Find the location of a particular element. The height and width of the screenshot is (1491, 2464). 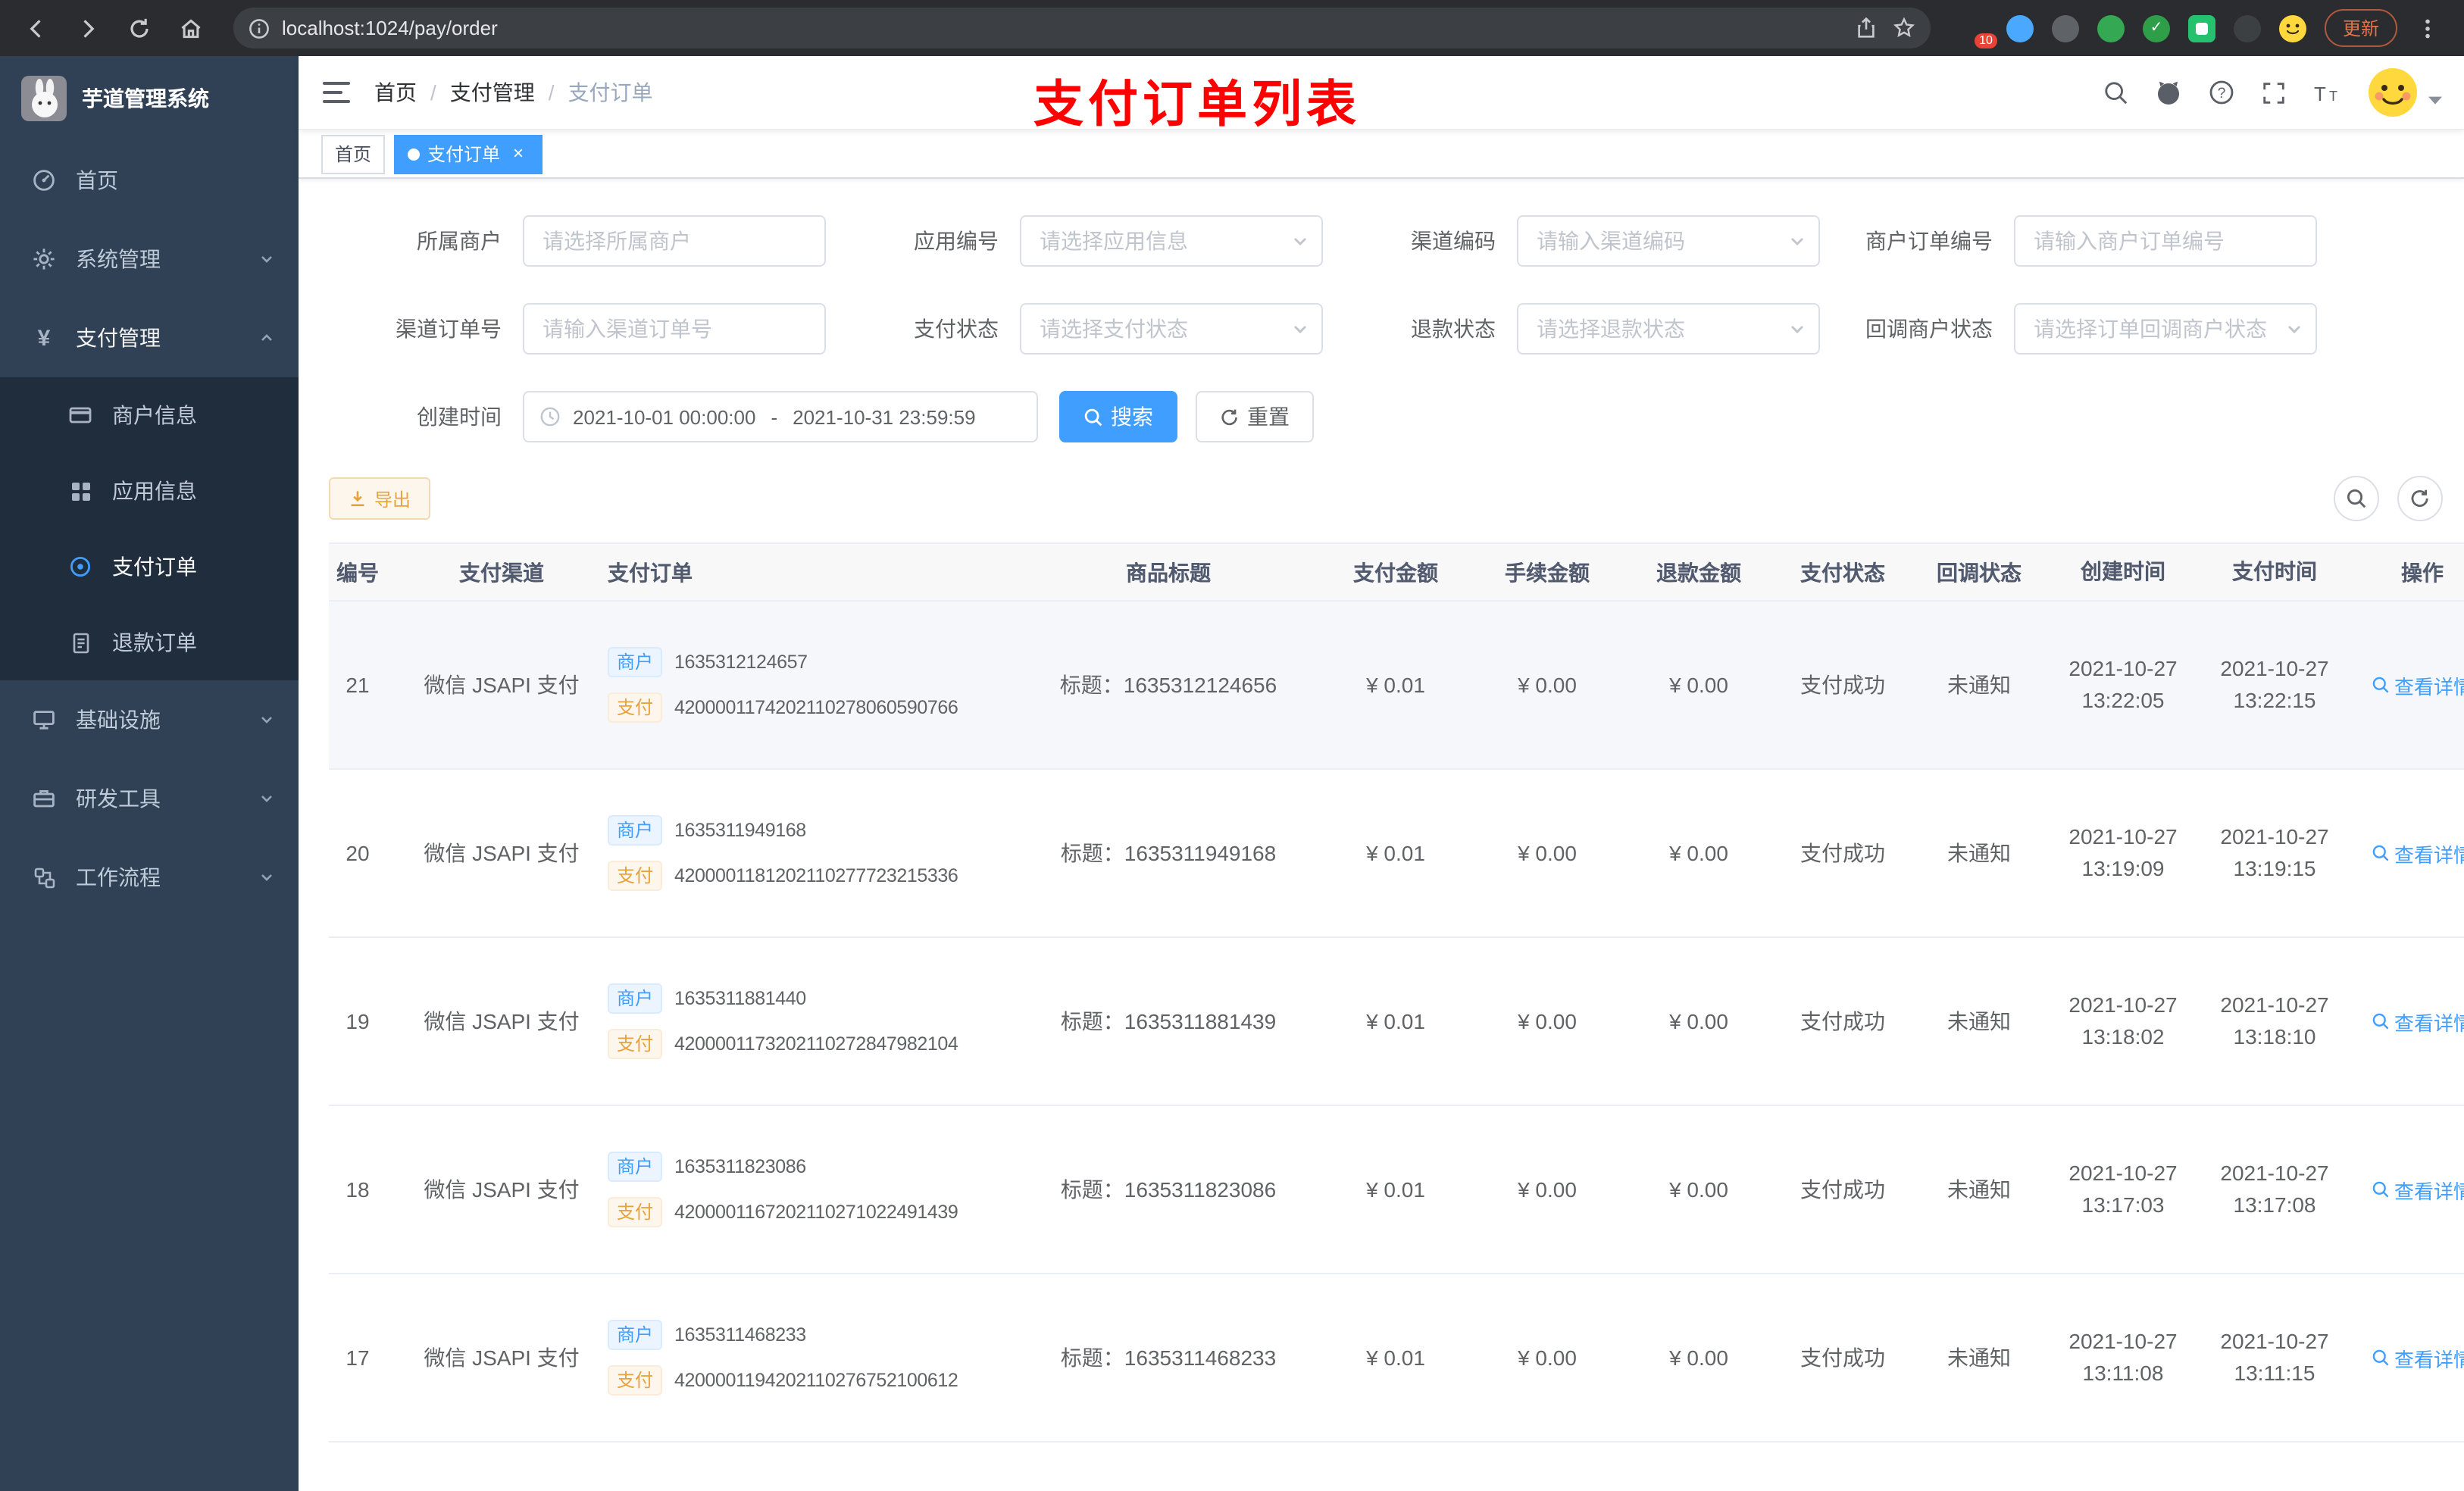

export-button: 导出 is located at coordinates (380, 498).